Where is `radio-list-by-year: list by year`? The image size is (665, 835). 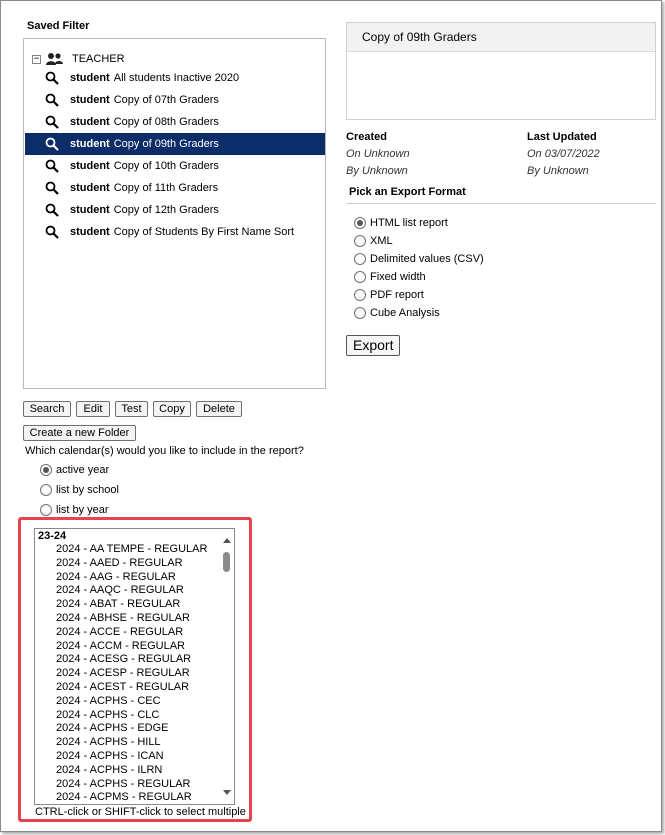 radio-list-by-year: list by year is located at coordinates (74, 510).